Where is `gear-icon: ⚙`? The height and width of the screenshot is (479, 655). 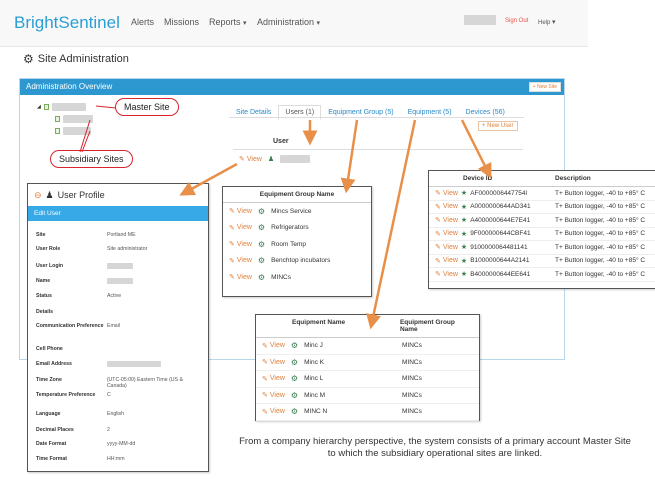 gear-icon: ⚙ is located at coordinates (28, 59).